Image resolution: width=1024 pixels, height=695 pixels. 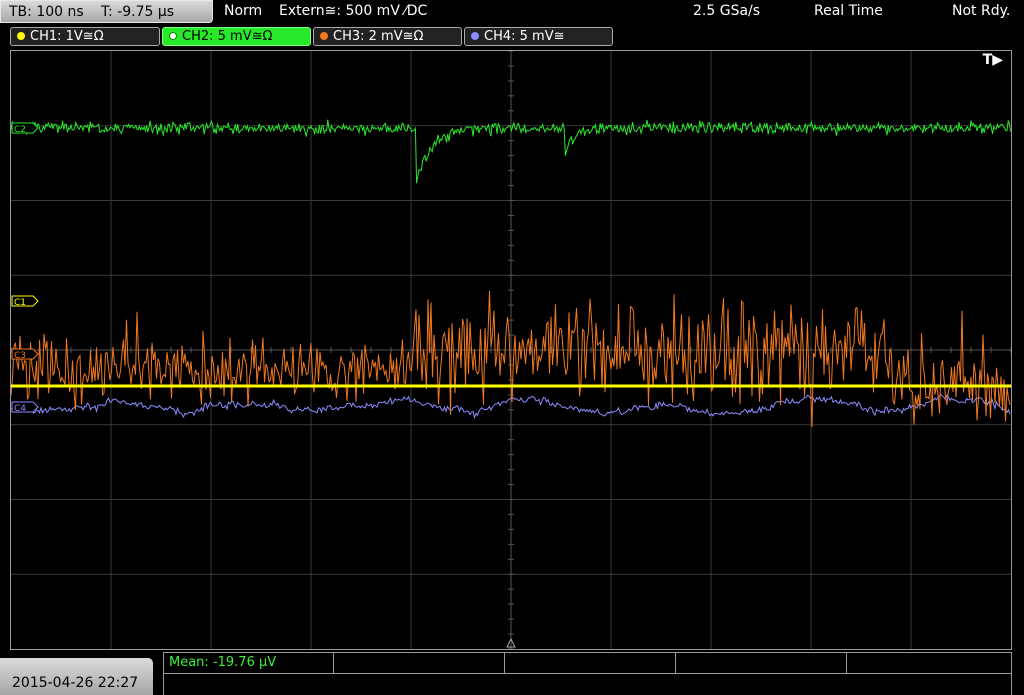 What do you see at coordinates (223, 662) in the screenshot?
I see `mean-measurement: Mean: -19.76 µV` at bounding box center [223, 662].